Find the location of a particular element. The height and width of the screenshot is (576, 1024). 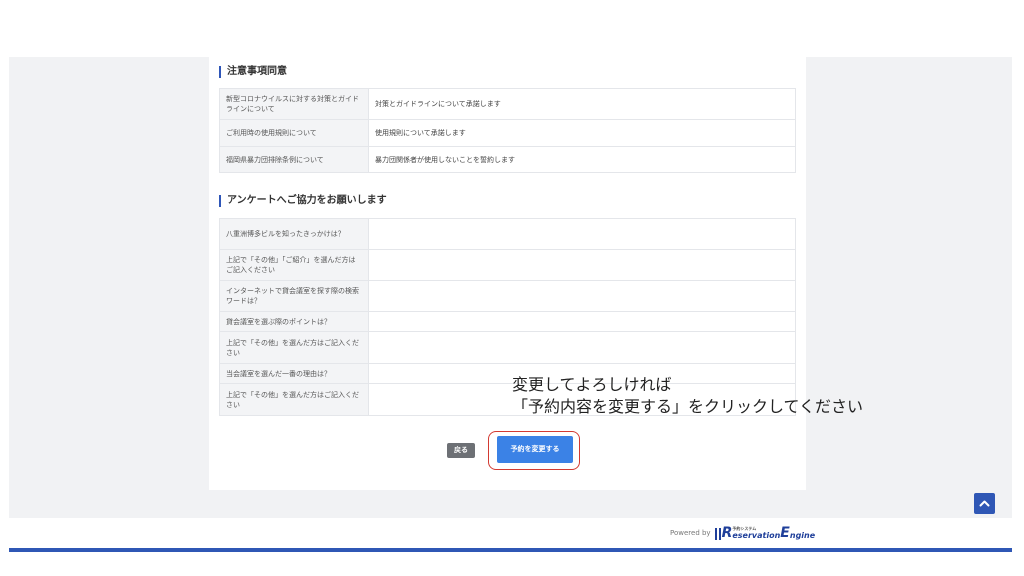

row-label: 福岡県暴力団排除条例について is located at coordinates (294, 159).